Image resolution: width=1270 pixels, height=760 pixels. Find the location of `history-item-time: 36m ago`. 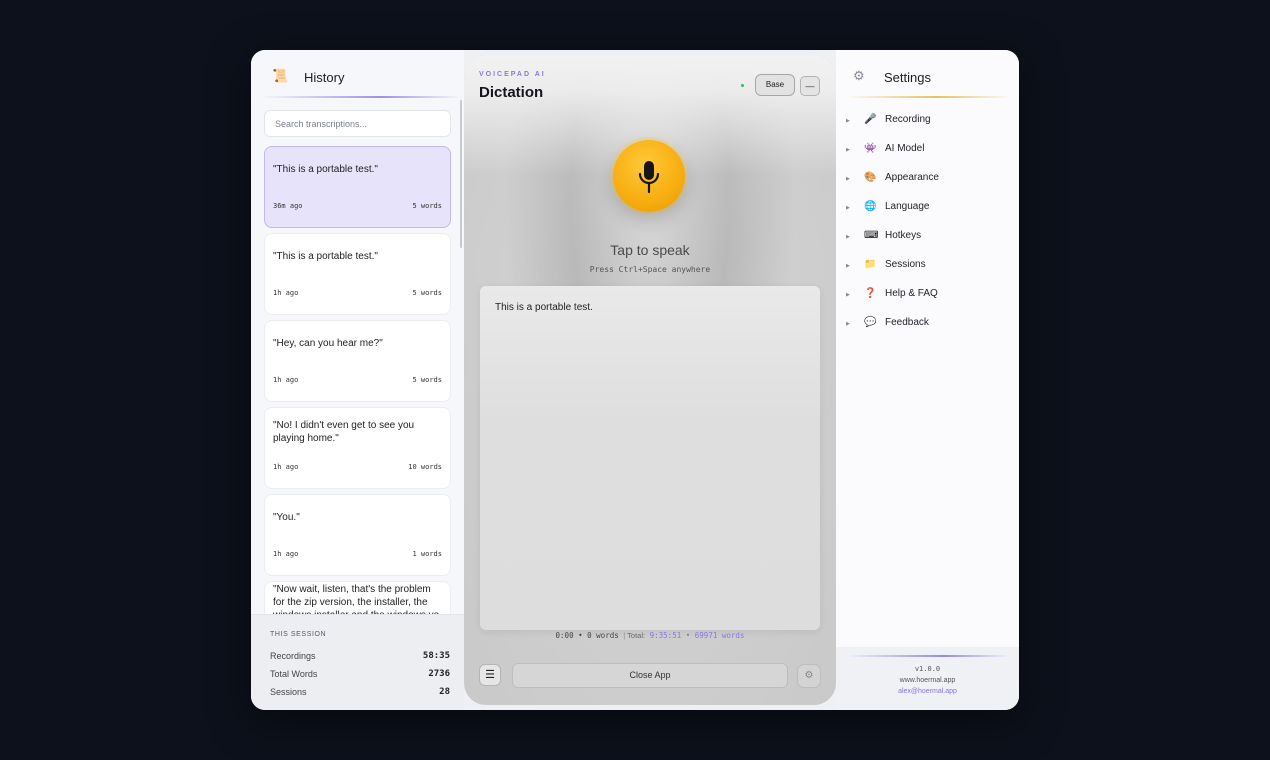

history-item-time: 36m ago is located at coordinates (288, 206).